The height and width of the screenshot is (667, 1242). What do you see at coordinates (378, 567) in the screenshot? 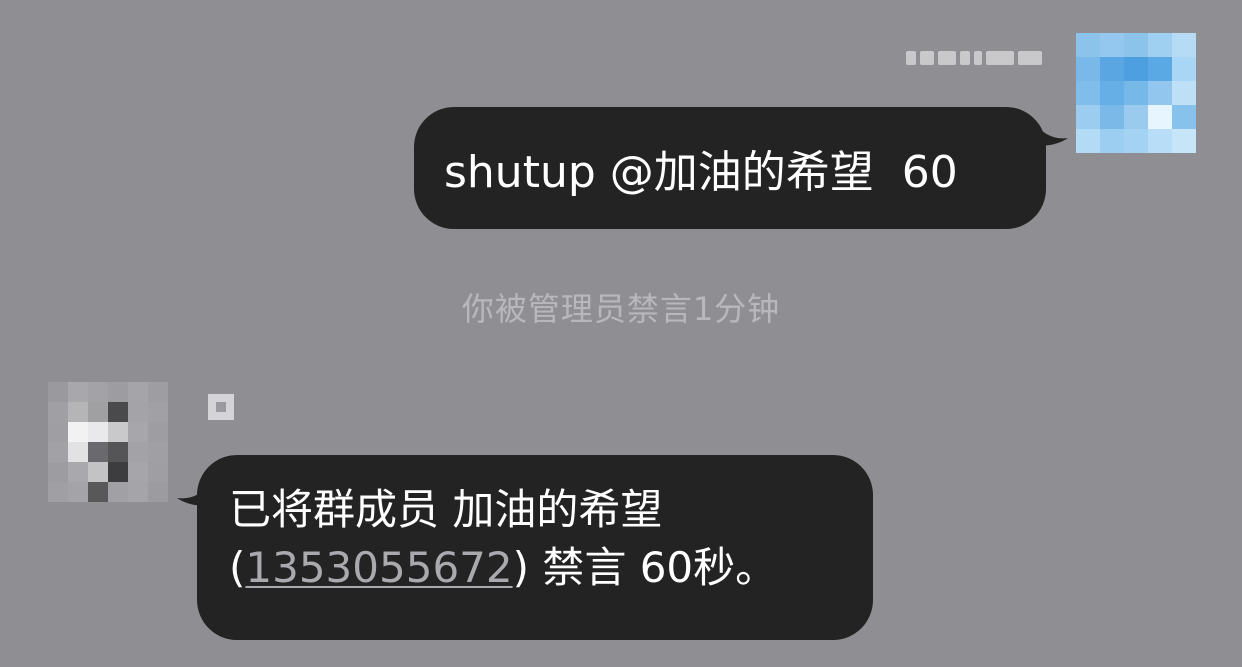
I see `qq-number-link: 1353055672` at bounding box center [378, 567].